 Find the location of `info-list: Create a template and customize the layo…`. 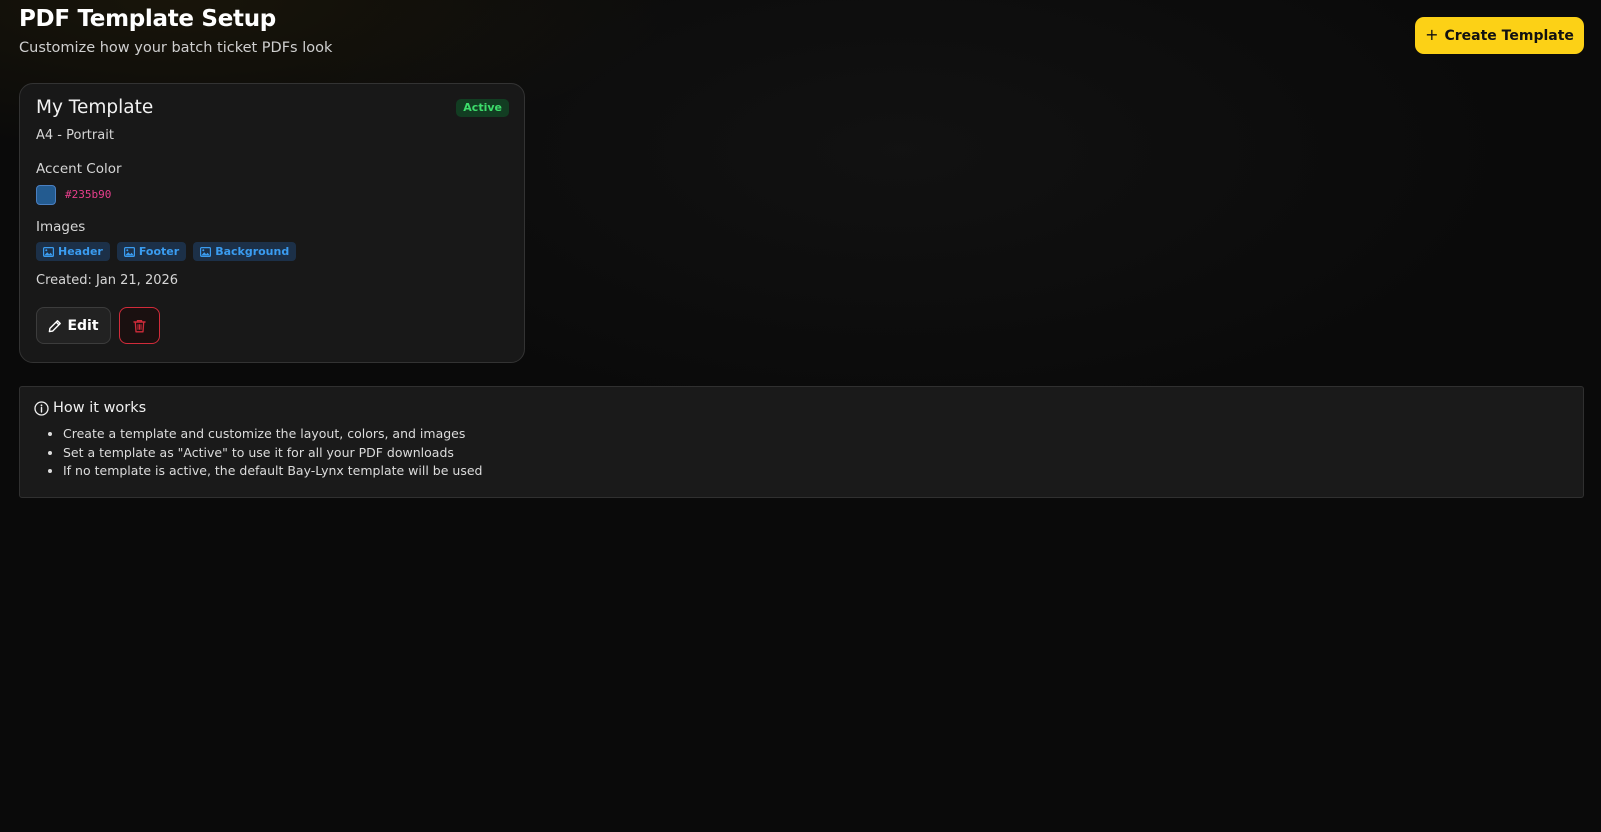

info-list: Create a template and customize the layo… is located at coordinates (258, 453).